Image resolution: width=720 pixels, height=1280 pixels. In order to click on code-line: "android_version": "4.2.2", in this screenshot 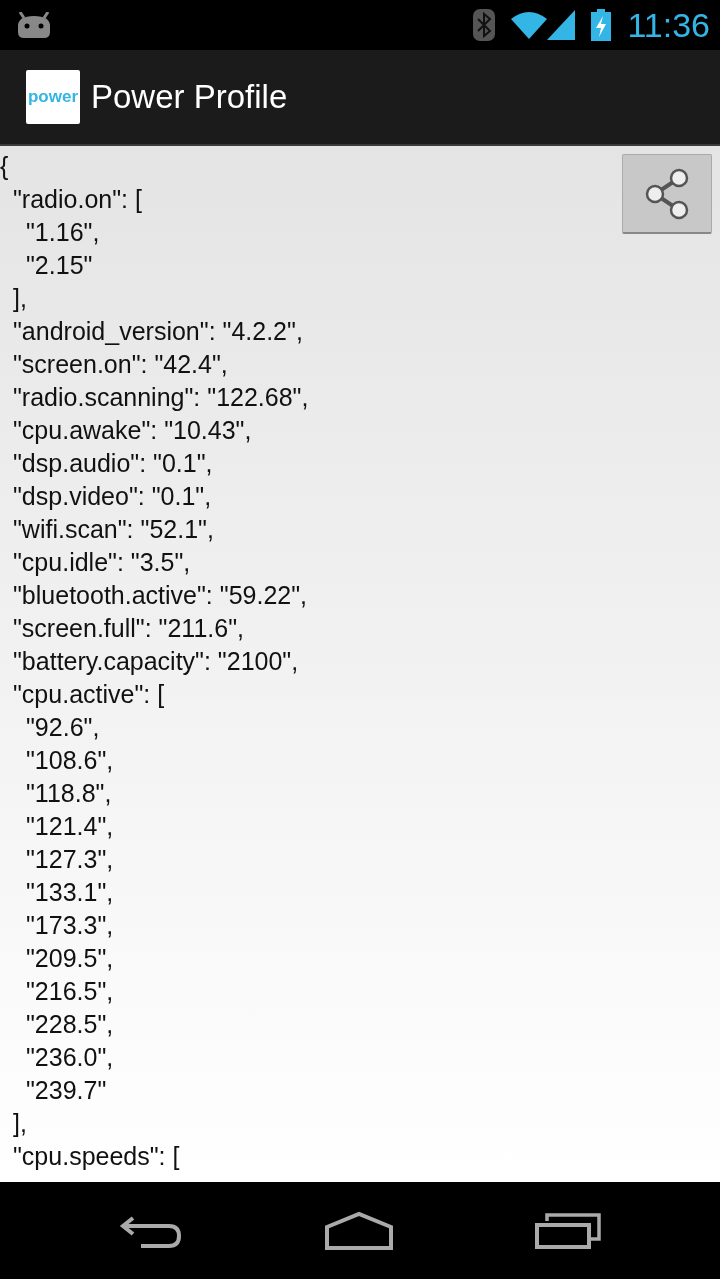, I will do `click(158, 331)`.